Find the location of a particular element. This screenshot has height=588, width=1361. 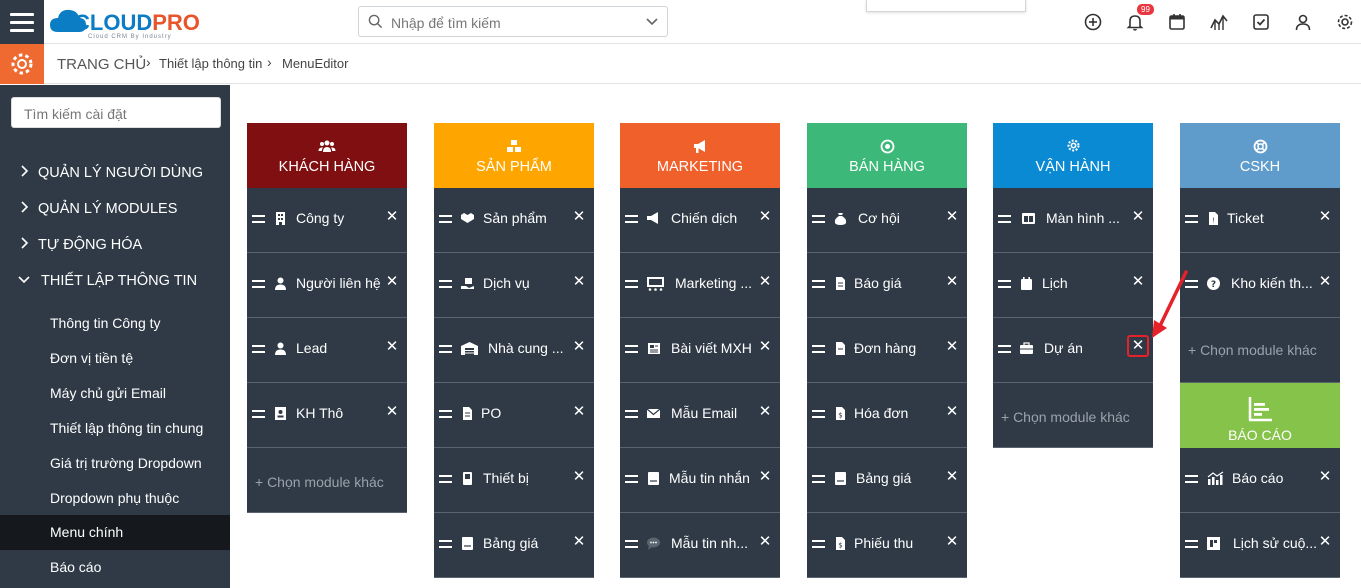

menu-row: Mẫu tin nhắn ✕ is located at coordinates (700, 480).